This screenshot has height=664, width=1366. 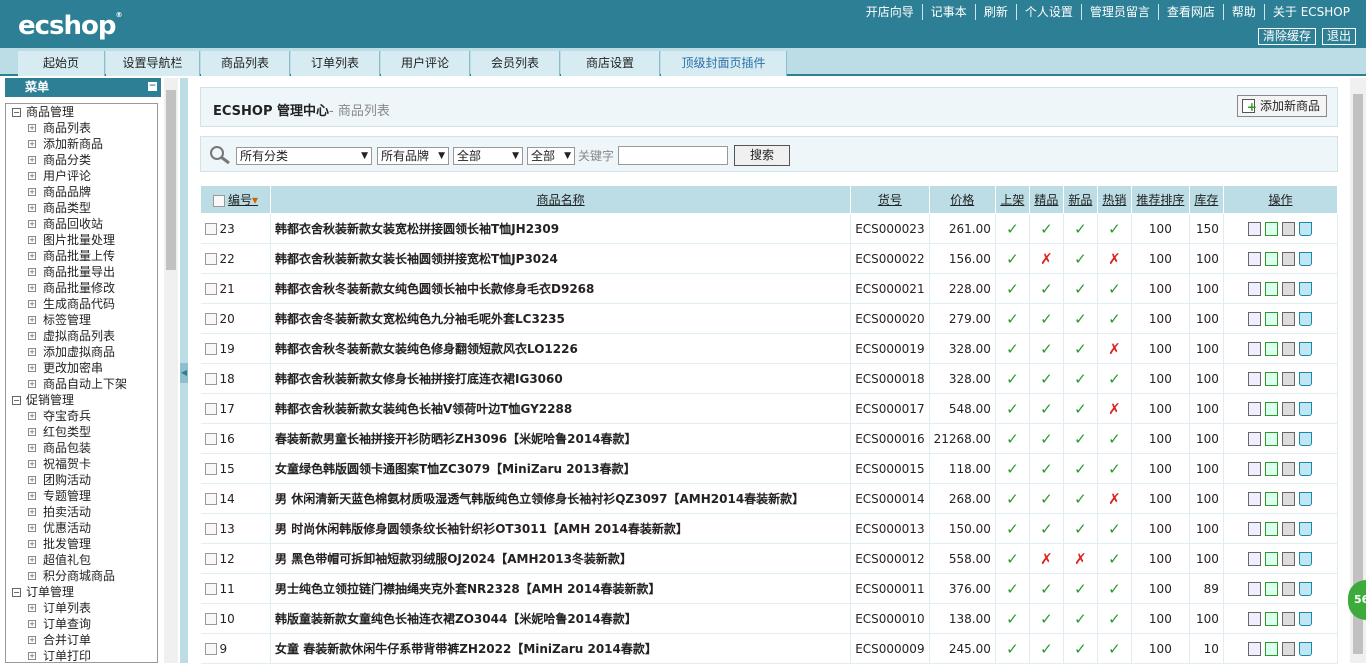 I want to click on add-product-button: 添加新商品, so click(x=1281, y=106).